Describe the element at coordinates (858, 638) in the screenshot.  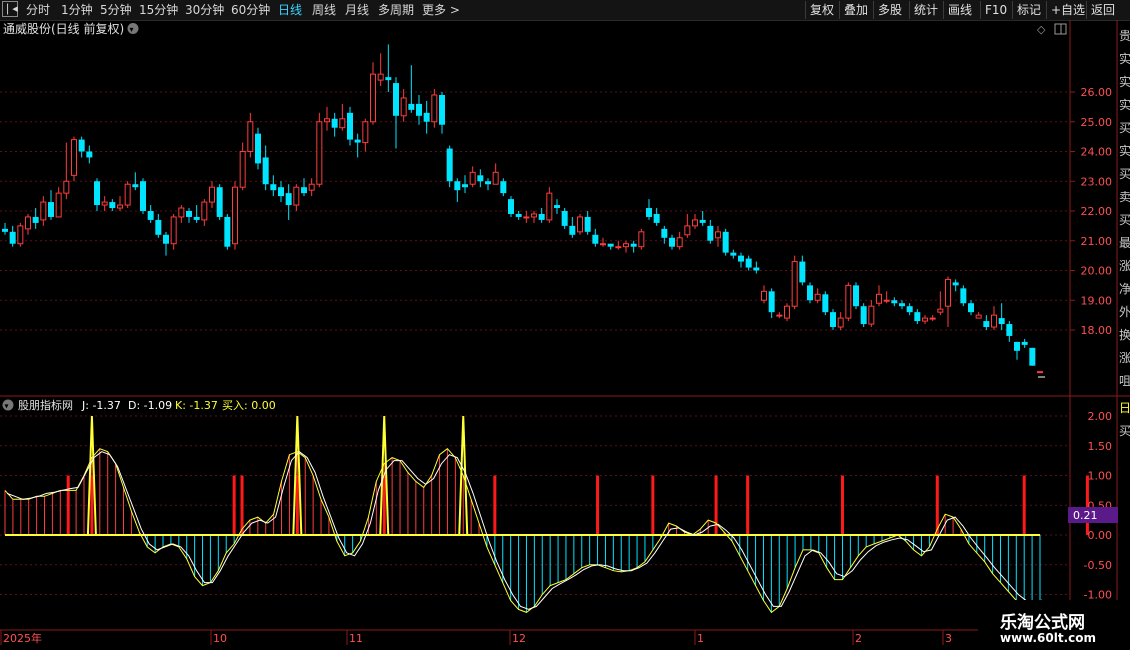
I see `time-tick-label: 2` at that location.